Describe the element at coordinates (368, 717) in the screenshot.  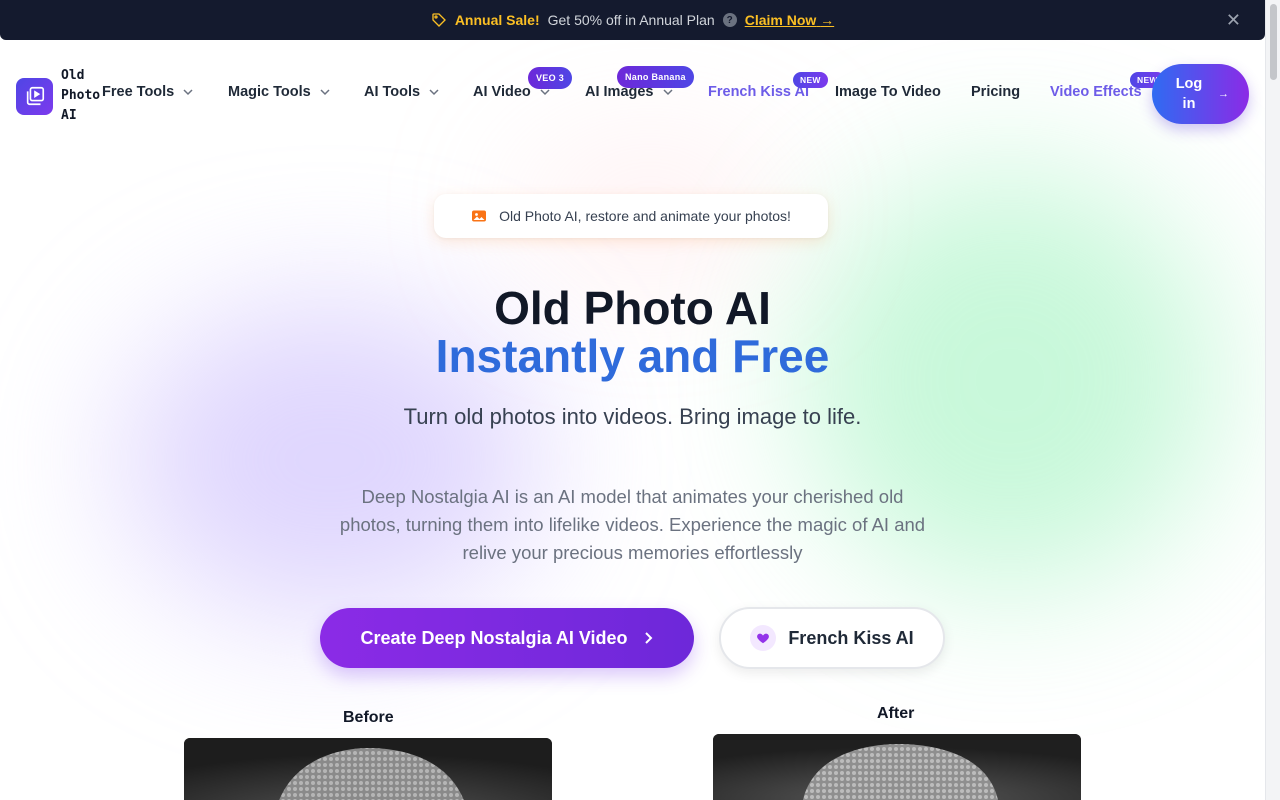
I see `before-label: Before` at that location.